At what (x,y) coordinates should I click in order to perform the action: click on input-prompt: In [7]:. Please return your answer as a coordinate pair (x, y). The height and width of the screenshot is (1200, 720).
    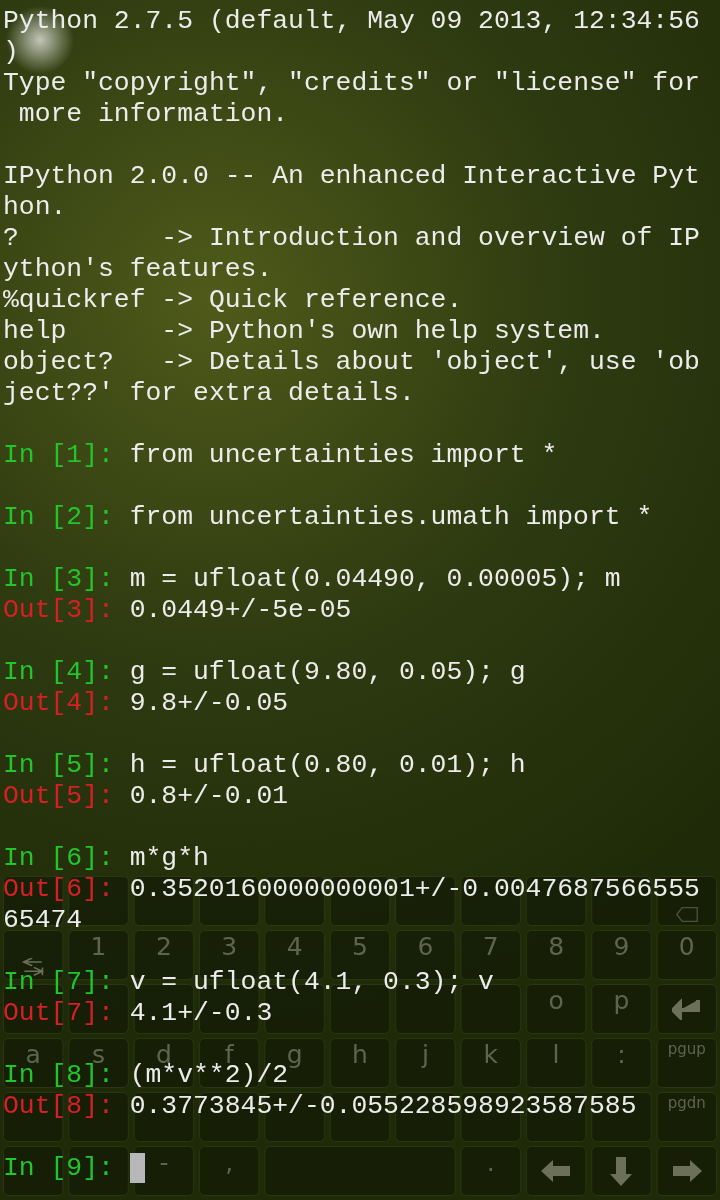
    Looking at the image, I should click on (58, 982).